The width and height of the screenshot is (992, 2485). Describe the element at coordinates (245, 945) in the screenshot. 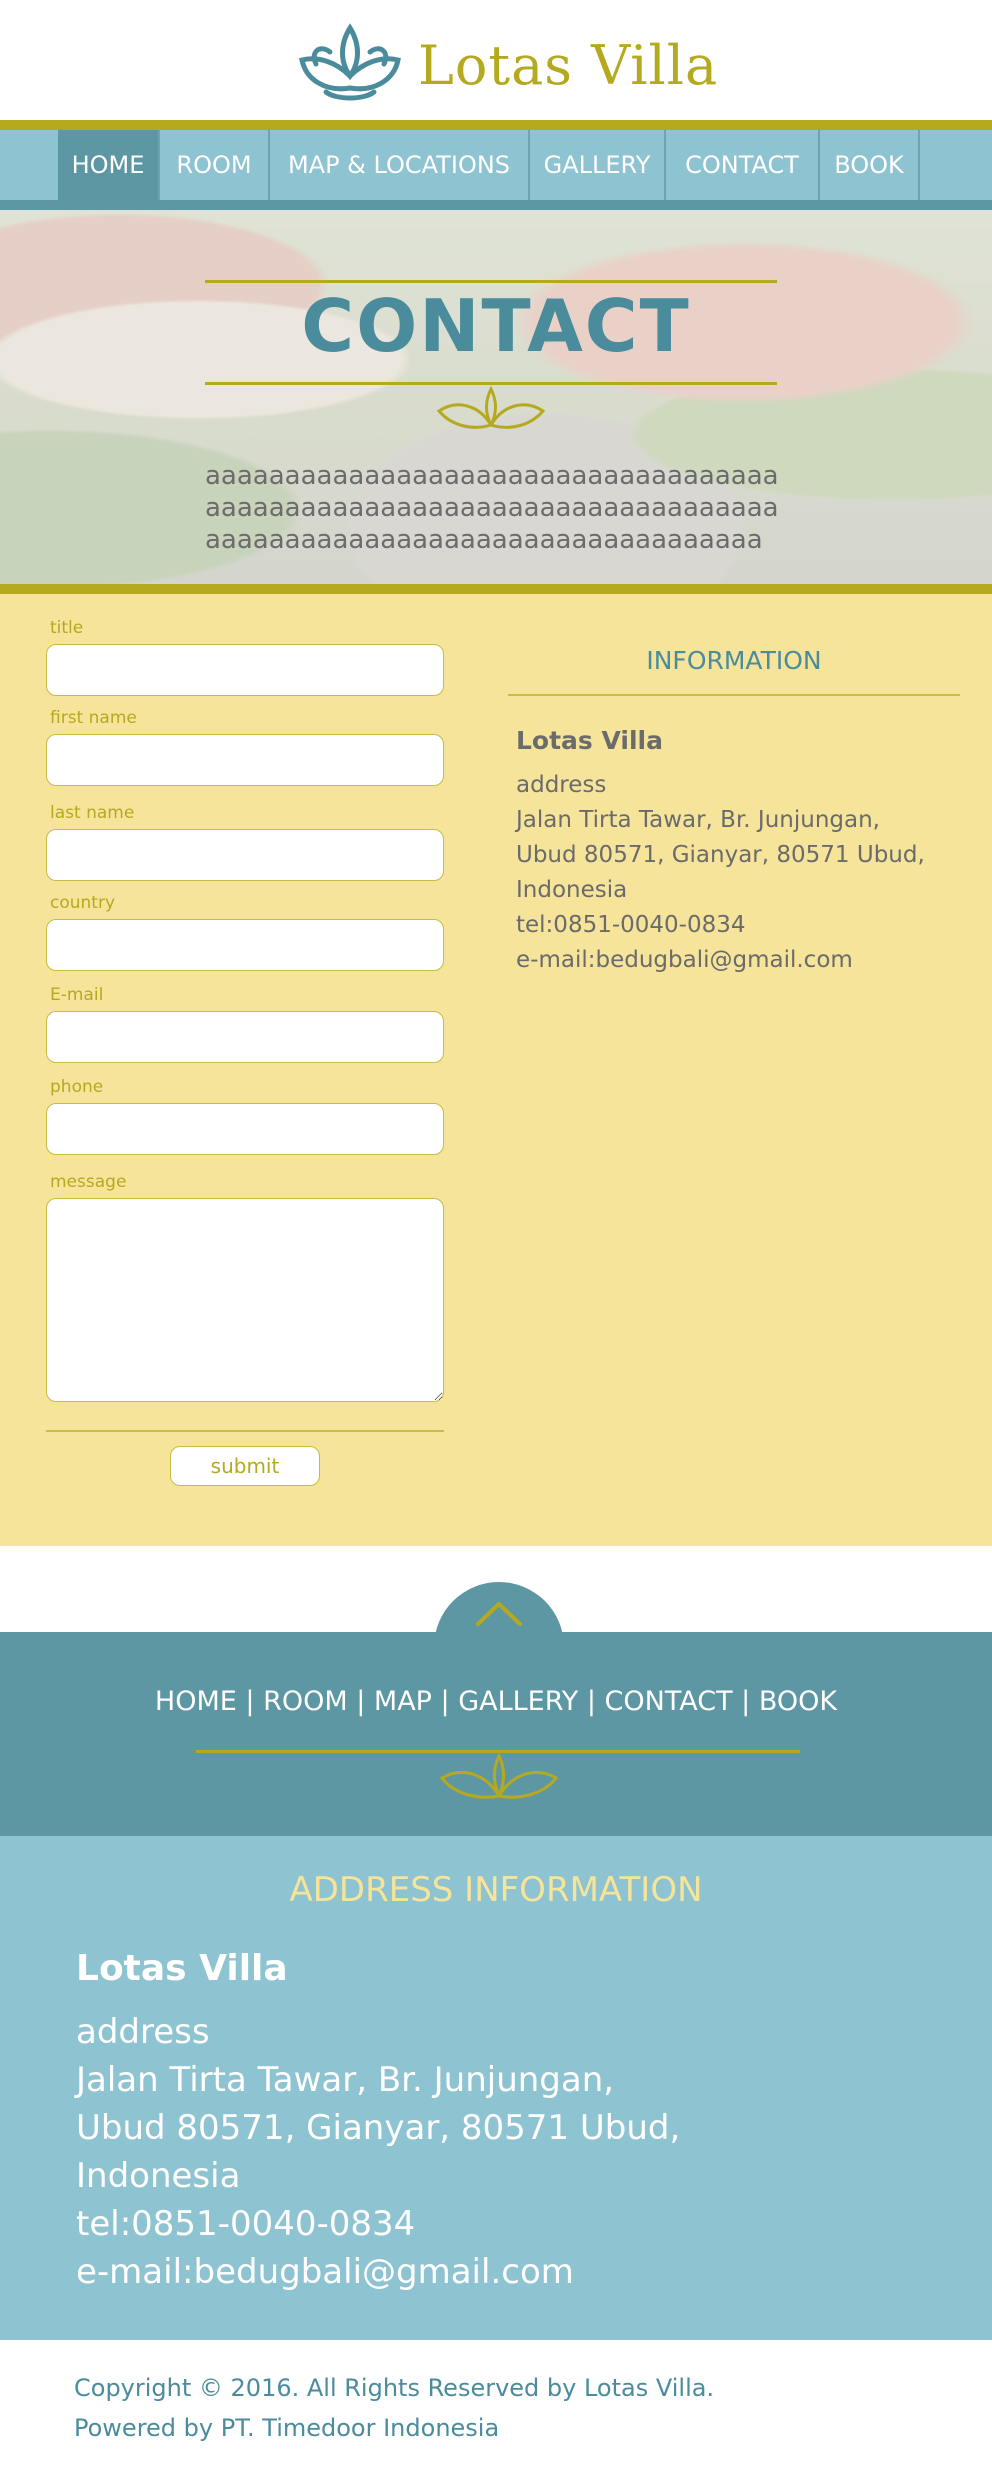

I see `country-field` at that location.